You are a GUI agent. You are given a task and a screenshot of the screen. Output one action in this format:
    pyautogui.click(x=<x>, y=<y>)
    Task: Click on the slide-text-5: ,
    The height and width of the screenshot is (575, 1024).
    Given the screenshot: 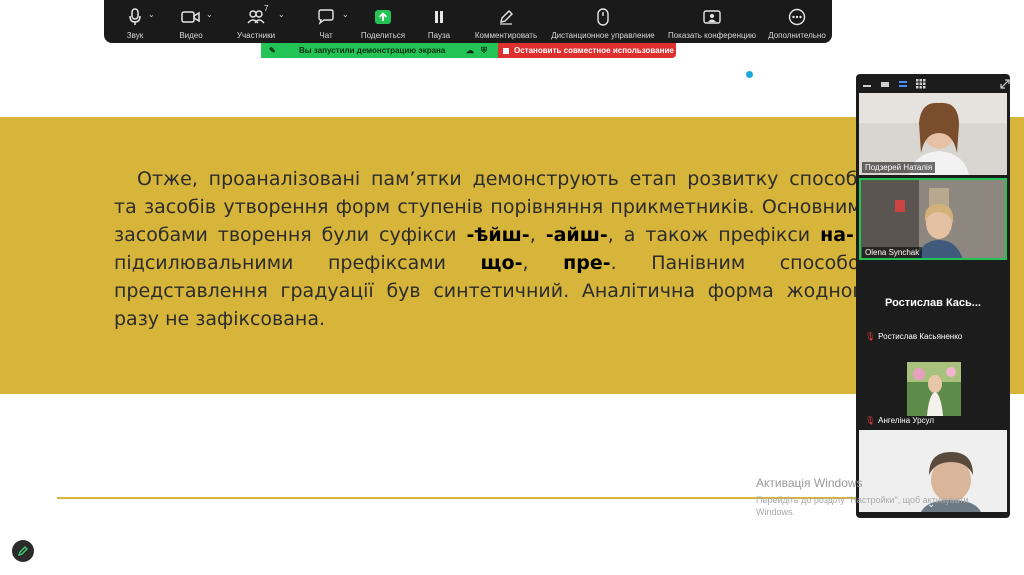 What is the action you would take?
    pyautogui.click(x=543, y=263)
    